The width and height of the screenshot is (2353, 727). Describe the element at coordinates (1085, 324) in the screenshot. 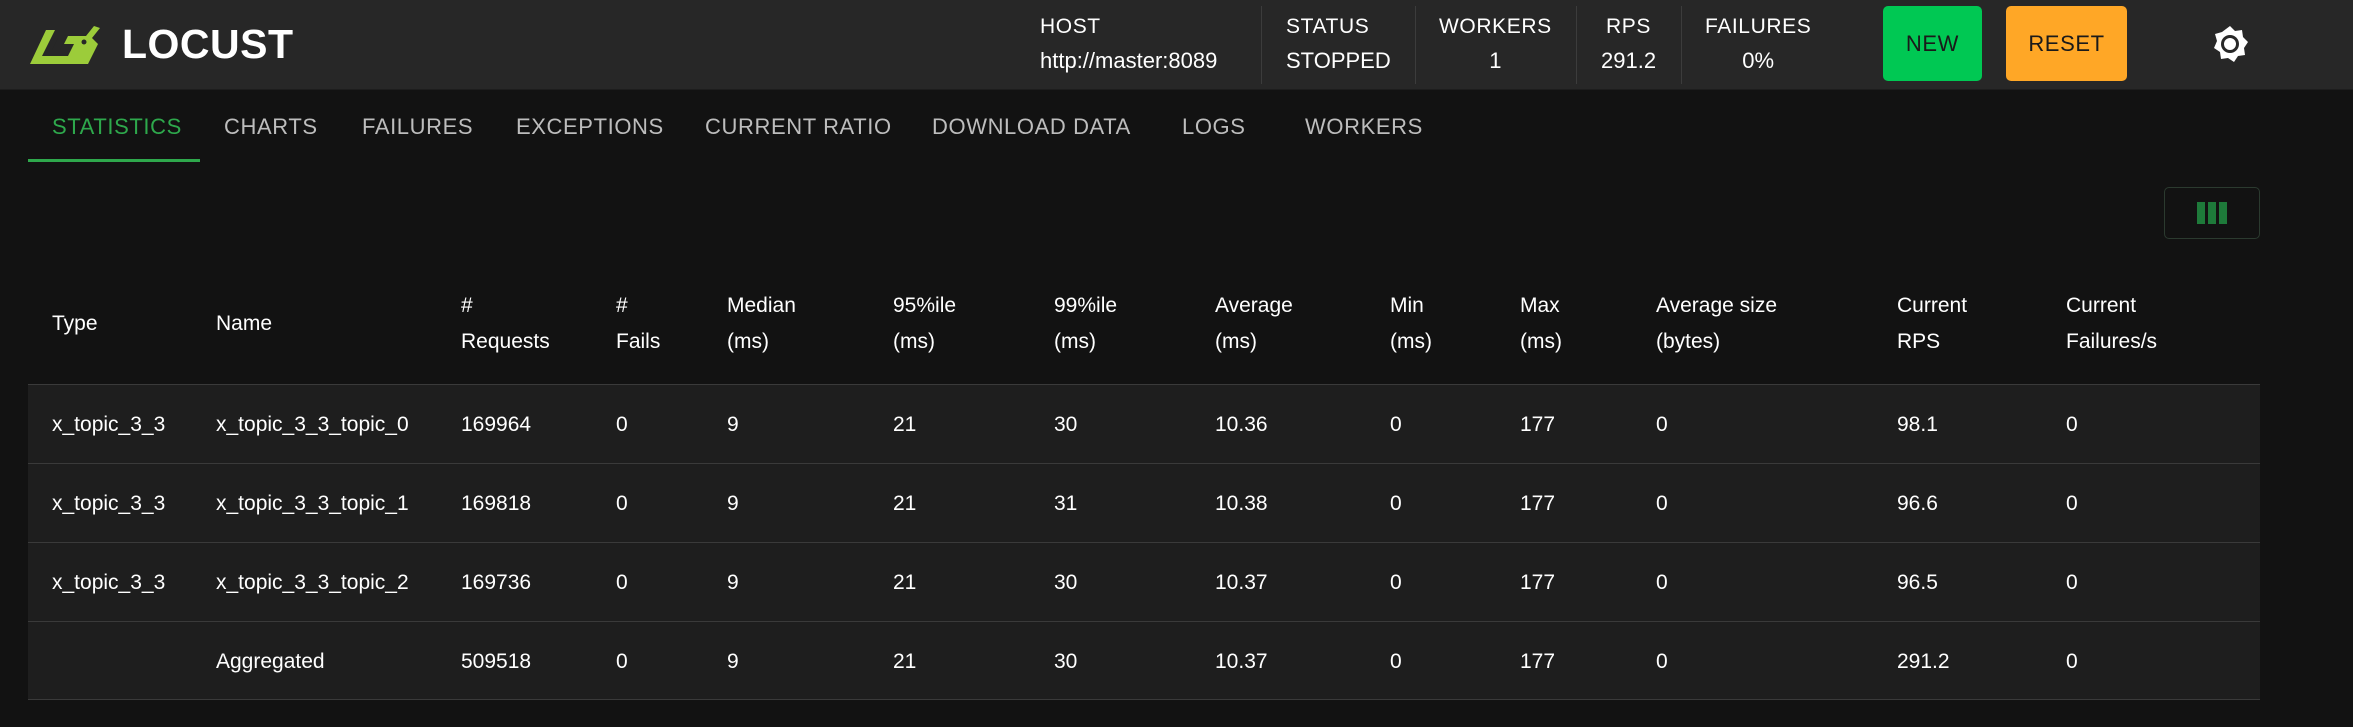

I see `column-header: 99%ile (ms)` at that location.